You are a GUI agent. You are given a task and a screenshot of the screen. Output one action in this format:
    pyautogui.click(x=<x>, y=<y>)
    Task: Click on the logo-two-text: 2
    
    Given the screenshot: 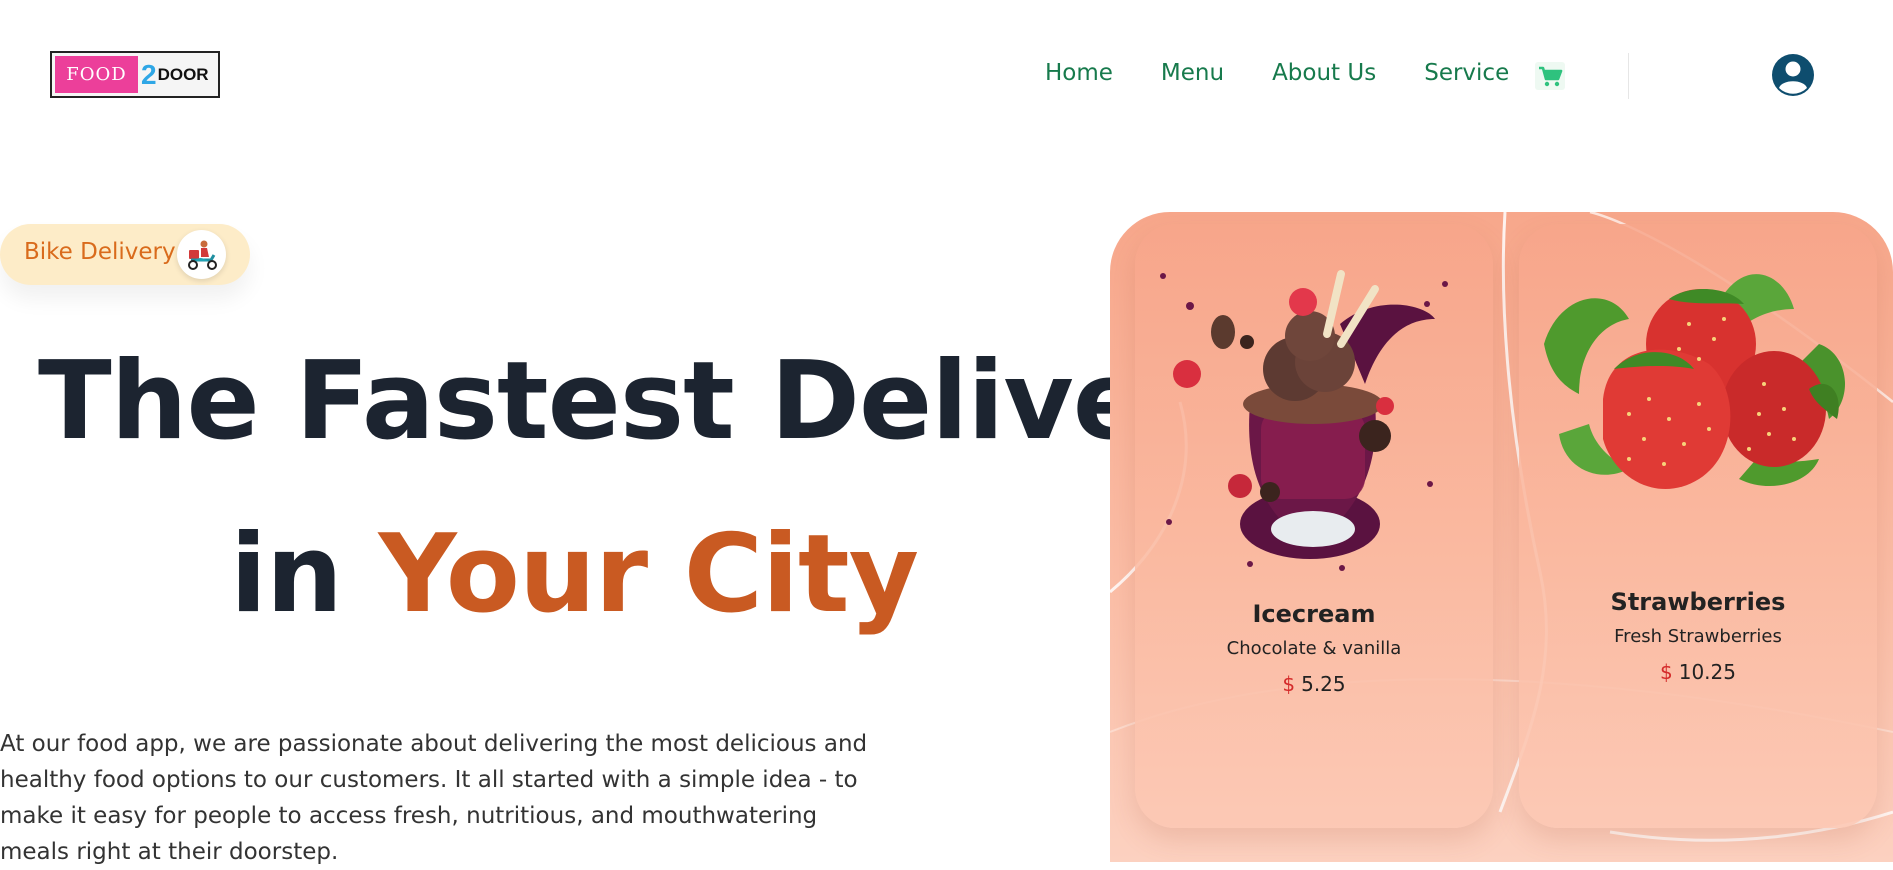 What is the action you would take?
    pyautogui.click(x=149, y=74)
    